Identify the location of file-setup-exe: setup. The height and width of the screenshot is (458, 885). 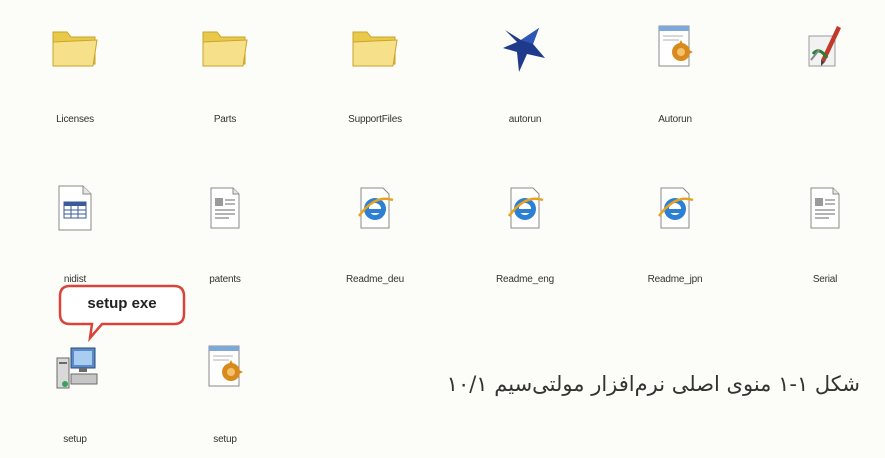
(75, 398).